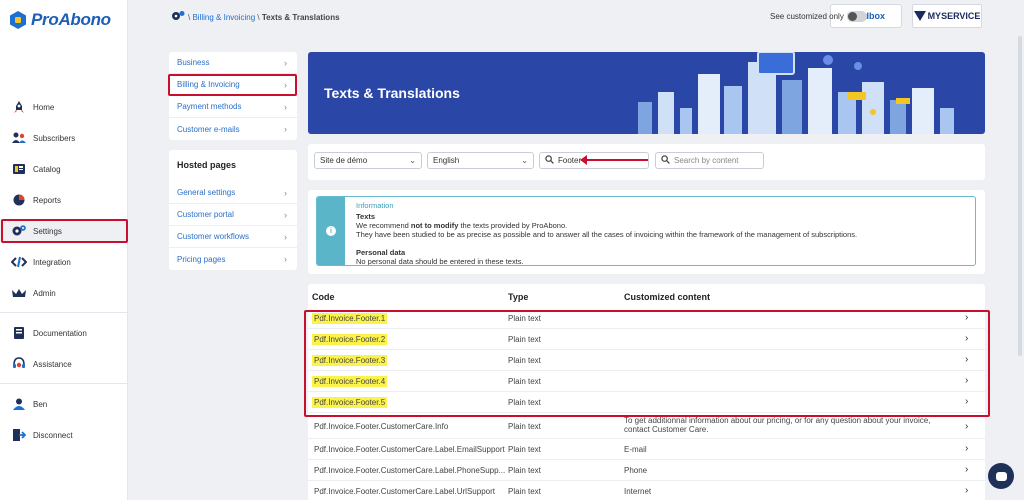 This screenshot has height=500, width=1024. I want to click on sidebar-item-reports: Reports, so click(64, 200).